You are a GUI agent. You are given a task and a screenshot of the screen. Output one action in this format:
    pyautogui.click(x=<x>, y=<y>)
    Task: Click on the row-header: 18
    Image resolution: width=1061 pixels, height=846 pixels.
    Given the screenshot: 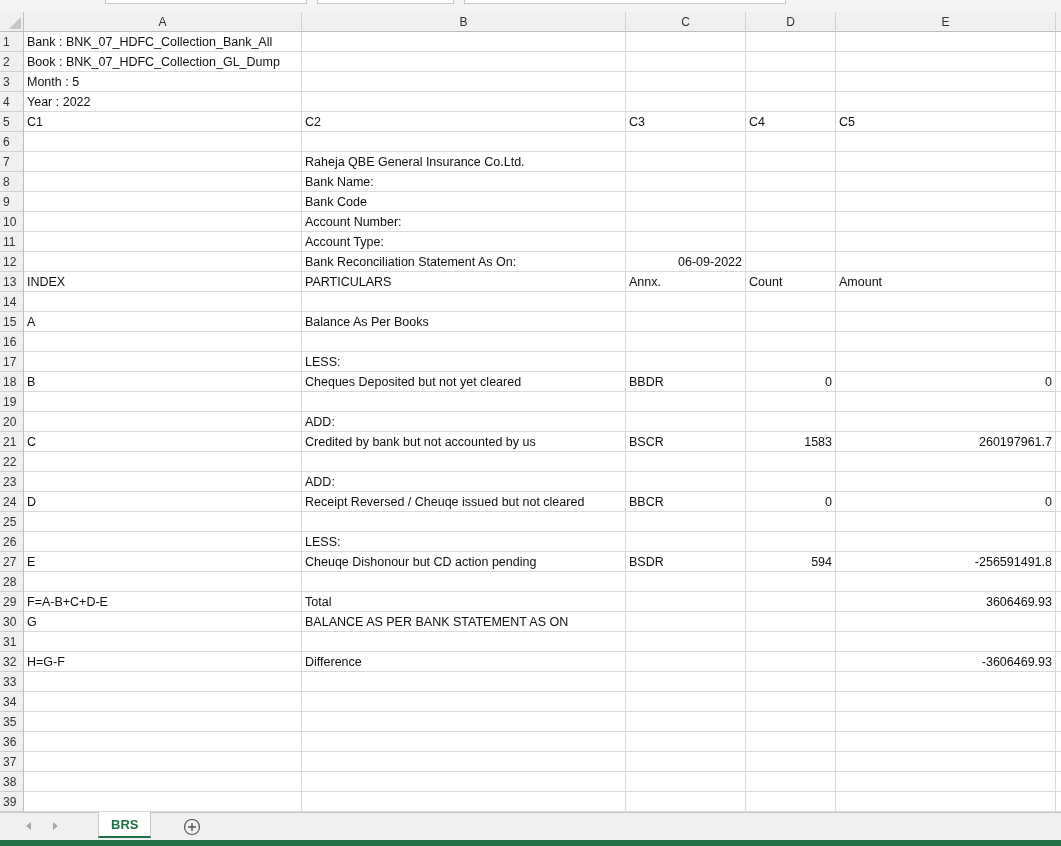 What is the action you would take?
    pyautogui.click(x=12, y=382)
    